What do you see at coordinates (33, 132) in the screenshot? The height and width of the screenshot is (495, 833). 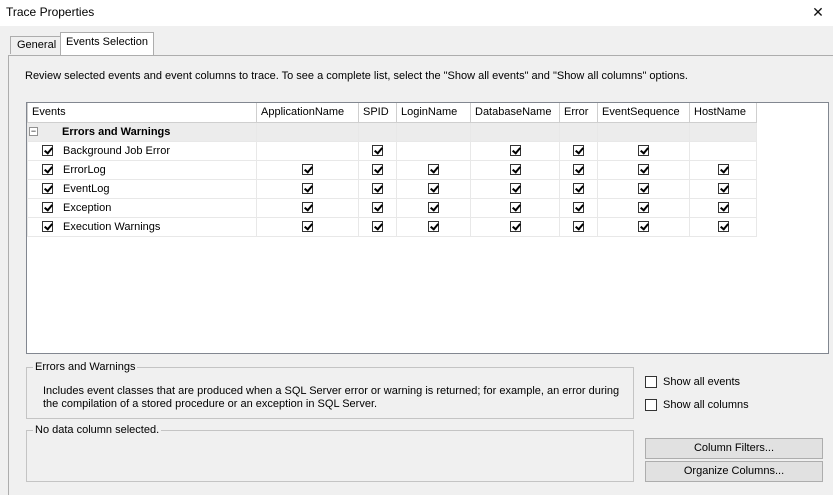 I see `collapse-icon: −` at bounding box center [33, 132].